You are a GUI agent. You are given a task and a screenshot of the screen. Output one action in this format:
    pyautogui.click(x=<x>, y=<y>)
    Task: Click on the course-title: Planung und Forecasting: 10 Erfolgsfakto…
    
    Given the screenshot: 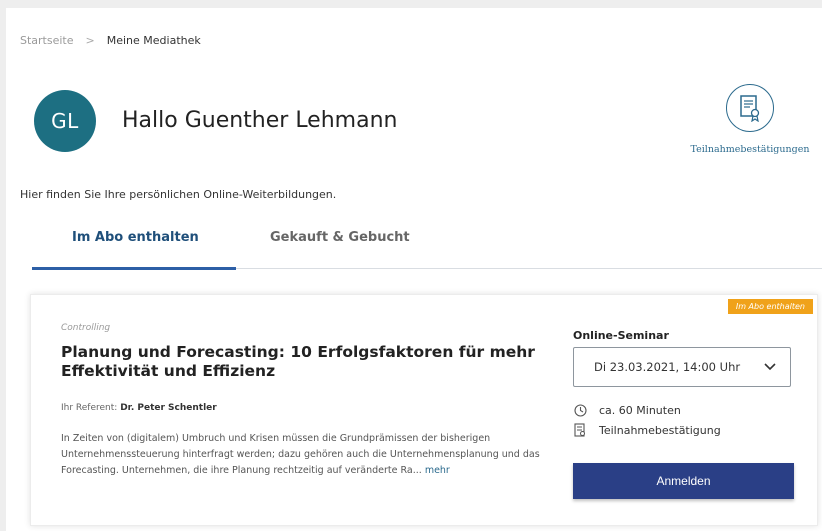 What is the action you would take?
    pyautogui.click(x=301, y=362)
    